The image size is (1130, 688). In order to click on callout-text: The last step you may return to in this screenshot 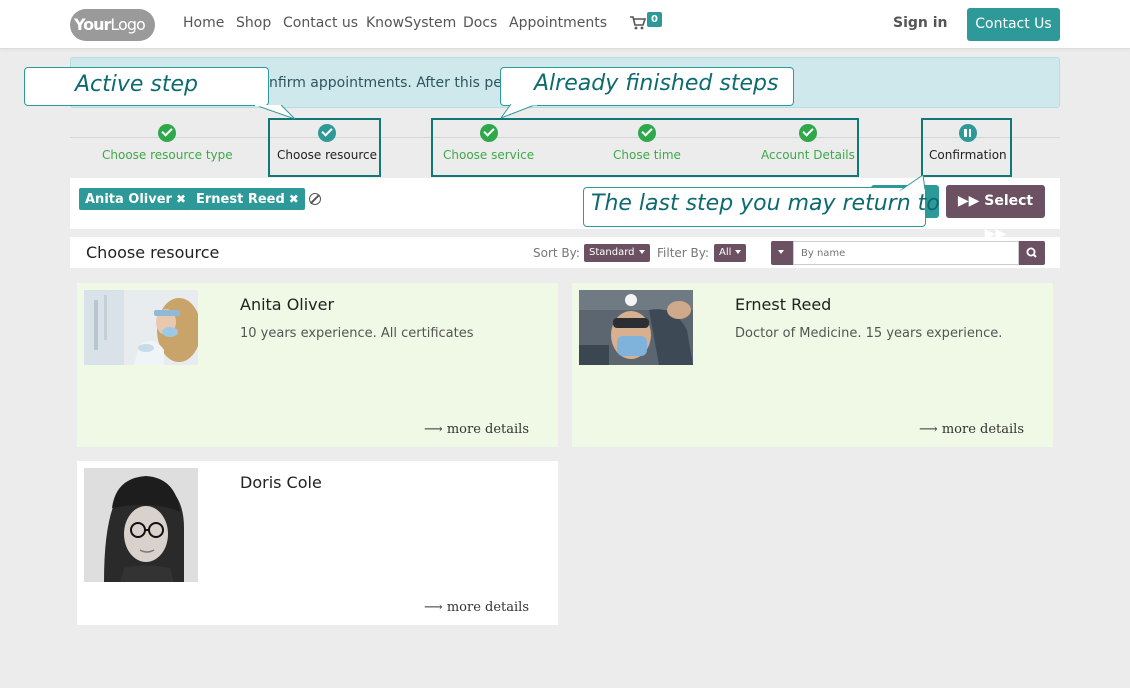, I will do `click(765, 203)`.